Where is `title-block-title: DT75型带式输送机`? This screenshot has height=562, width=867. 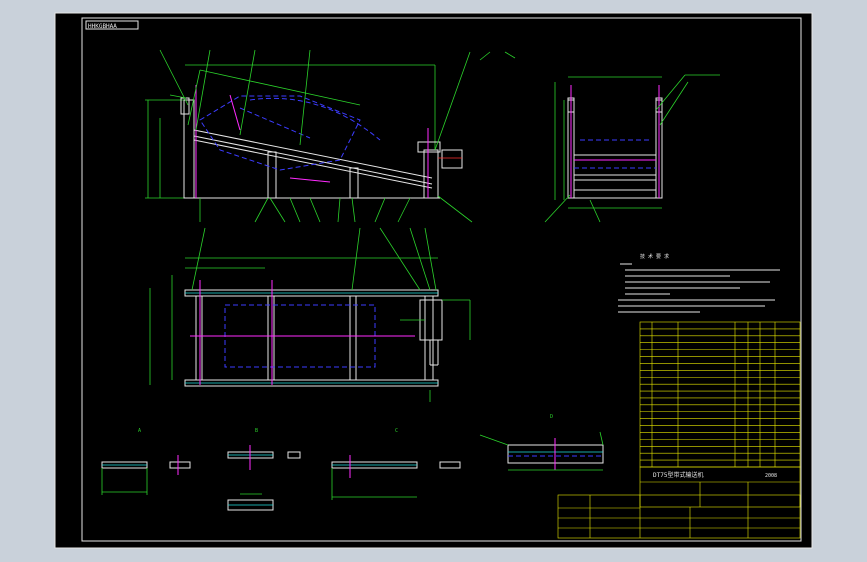 title-block-title: DT75型带式输送机 is located at coordinates (678, 475).